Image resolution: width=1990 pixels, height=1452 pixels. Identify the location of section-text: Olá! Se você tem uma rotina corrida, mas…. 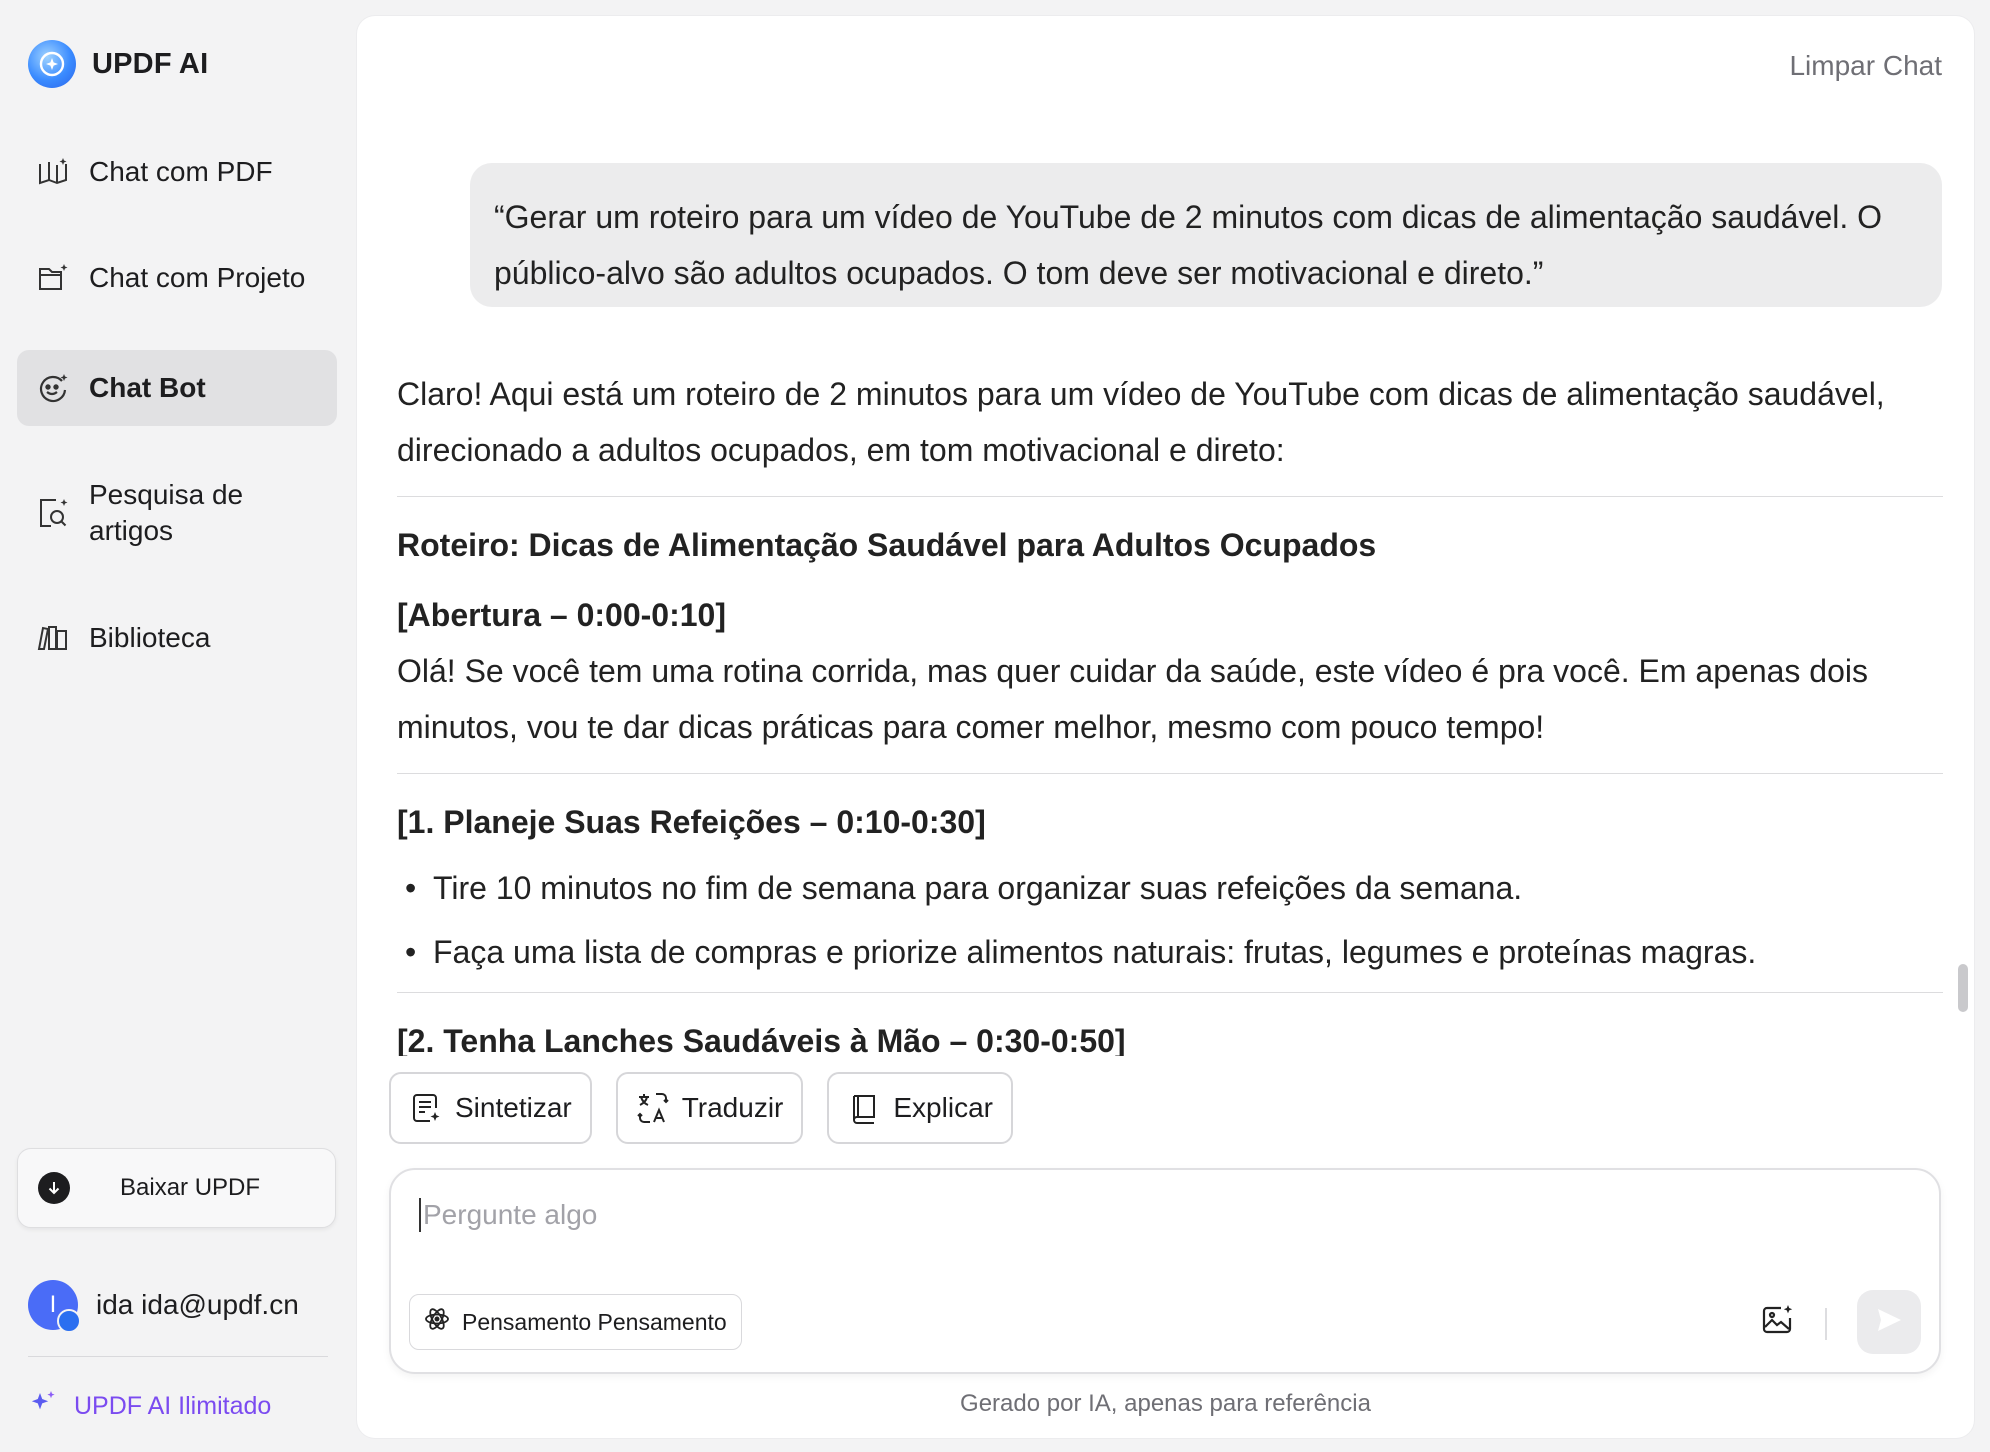
(1132, 699).